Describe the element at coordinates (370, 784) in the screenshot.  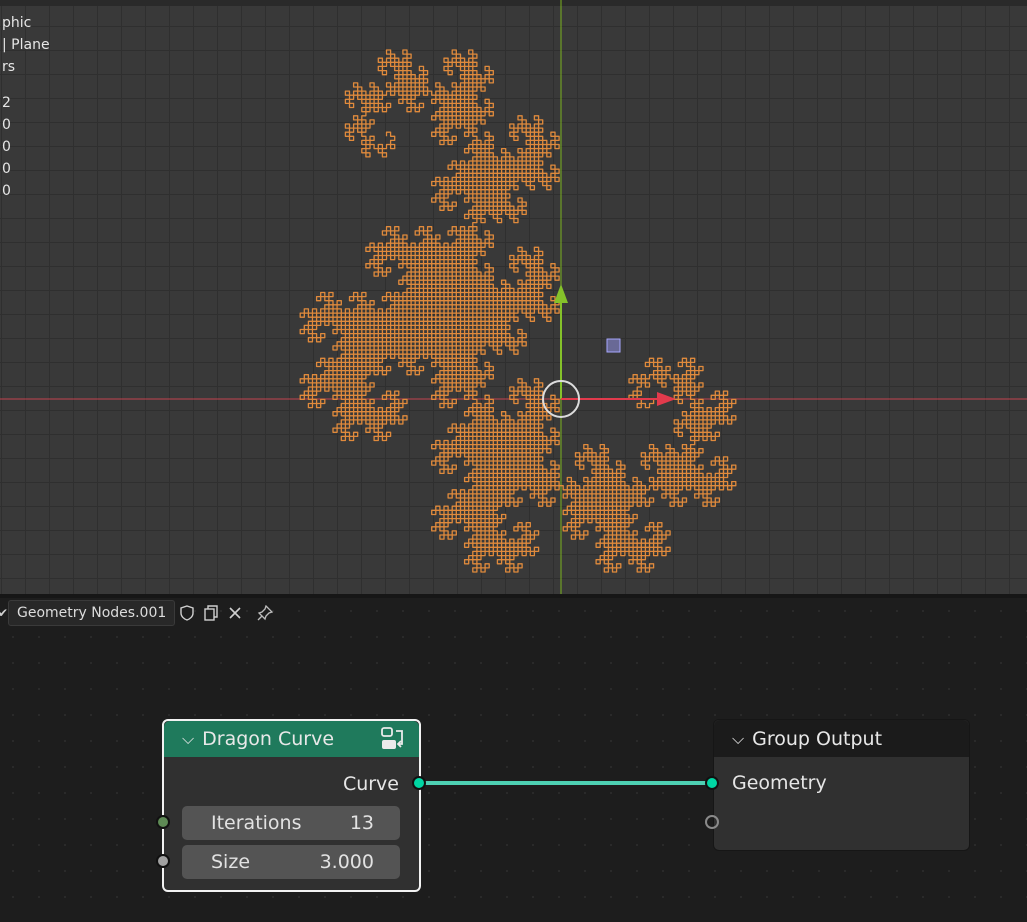
I see `curve-output-label: Curve` at that location.